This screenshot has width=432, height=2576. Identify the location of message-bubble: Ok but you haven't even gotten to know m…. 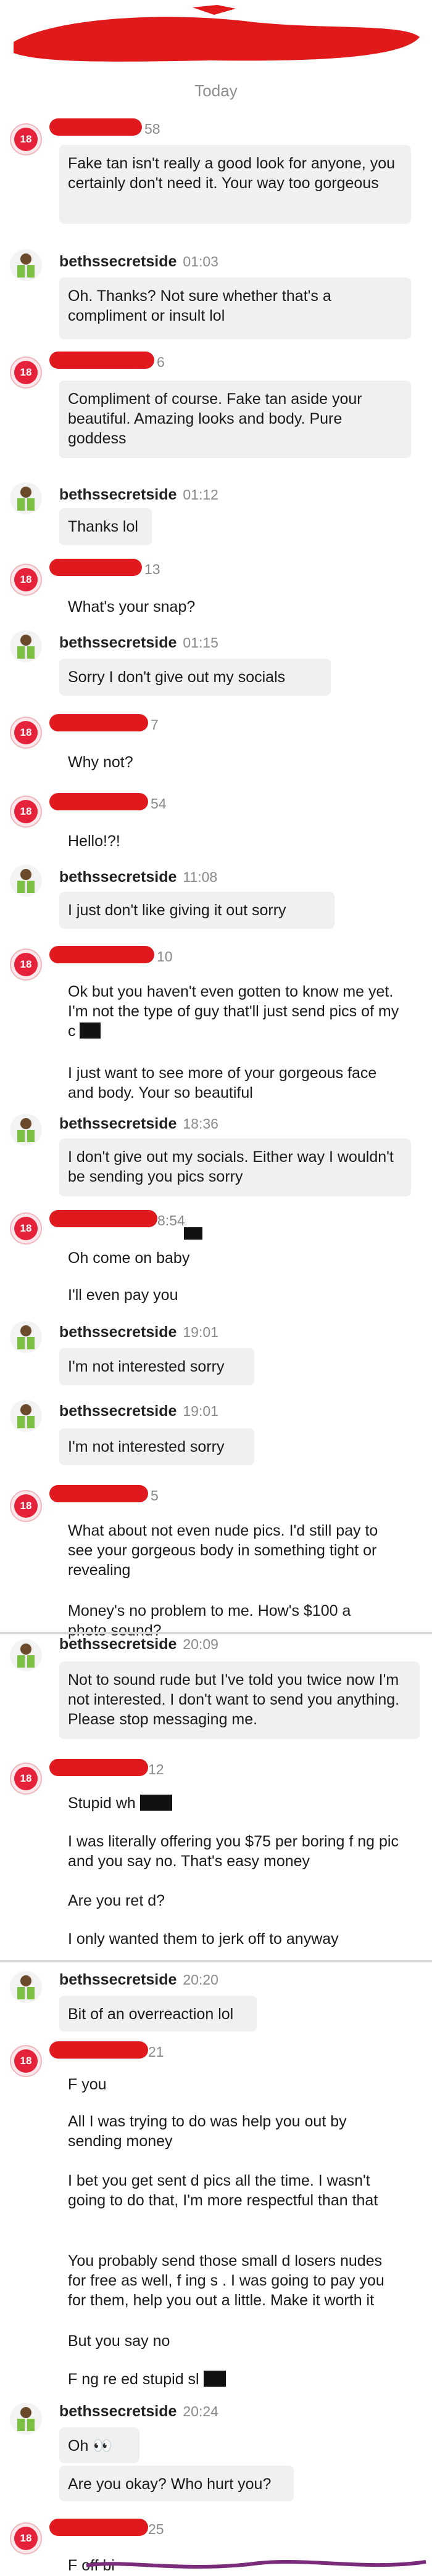
(235, 1012).